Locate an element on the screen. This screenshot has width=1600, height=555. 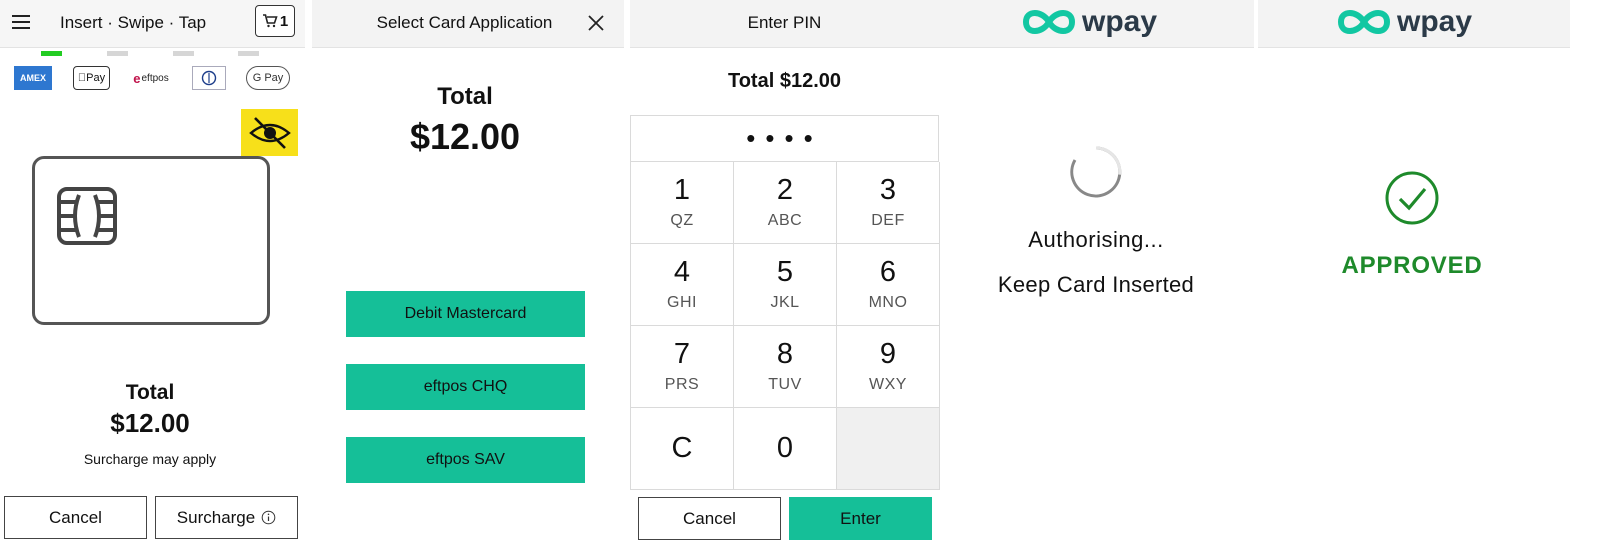
enter-button: Enter is located at coordinates (860, 518).